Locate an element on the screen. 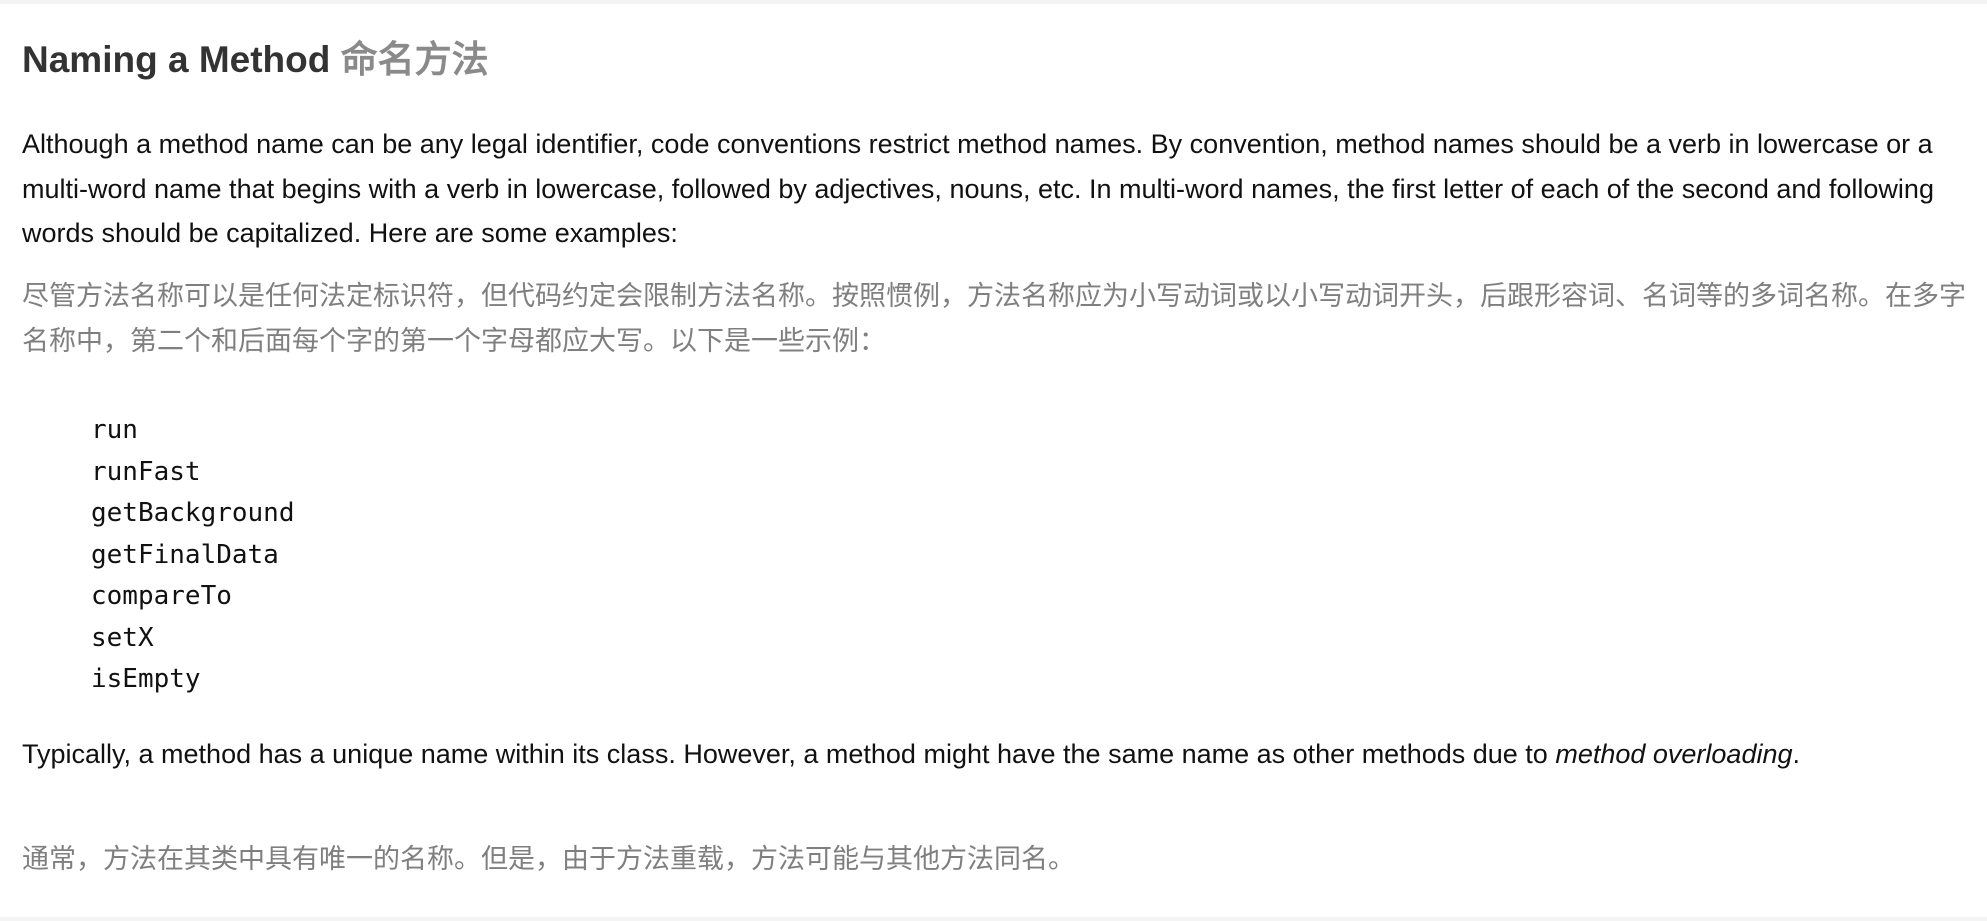 This screenshot has width=1987, height=921. code-example: getFinalData is located at coordinates (185, 554).